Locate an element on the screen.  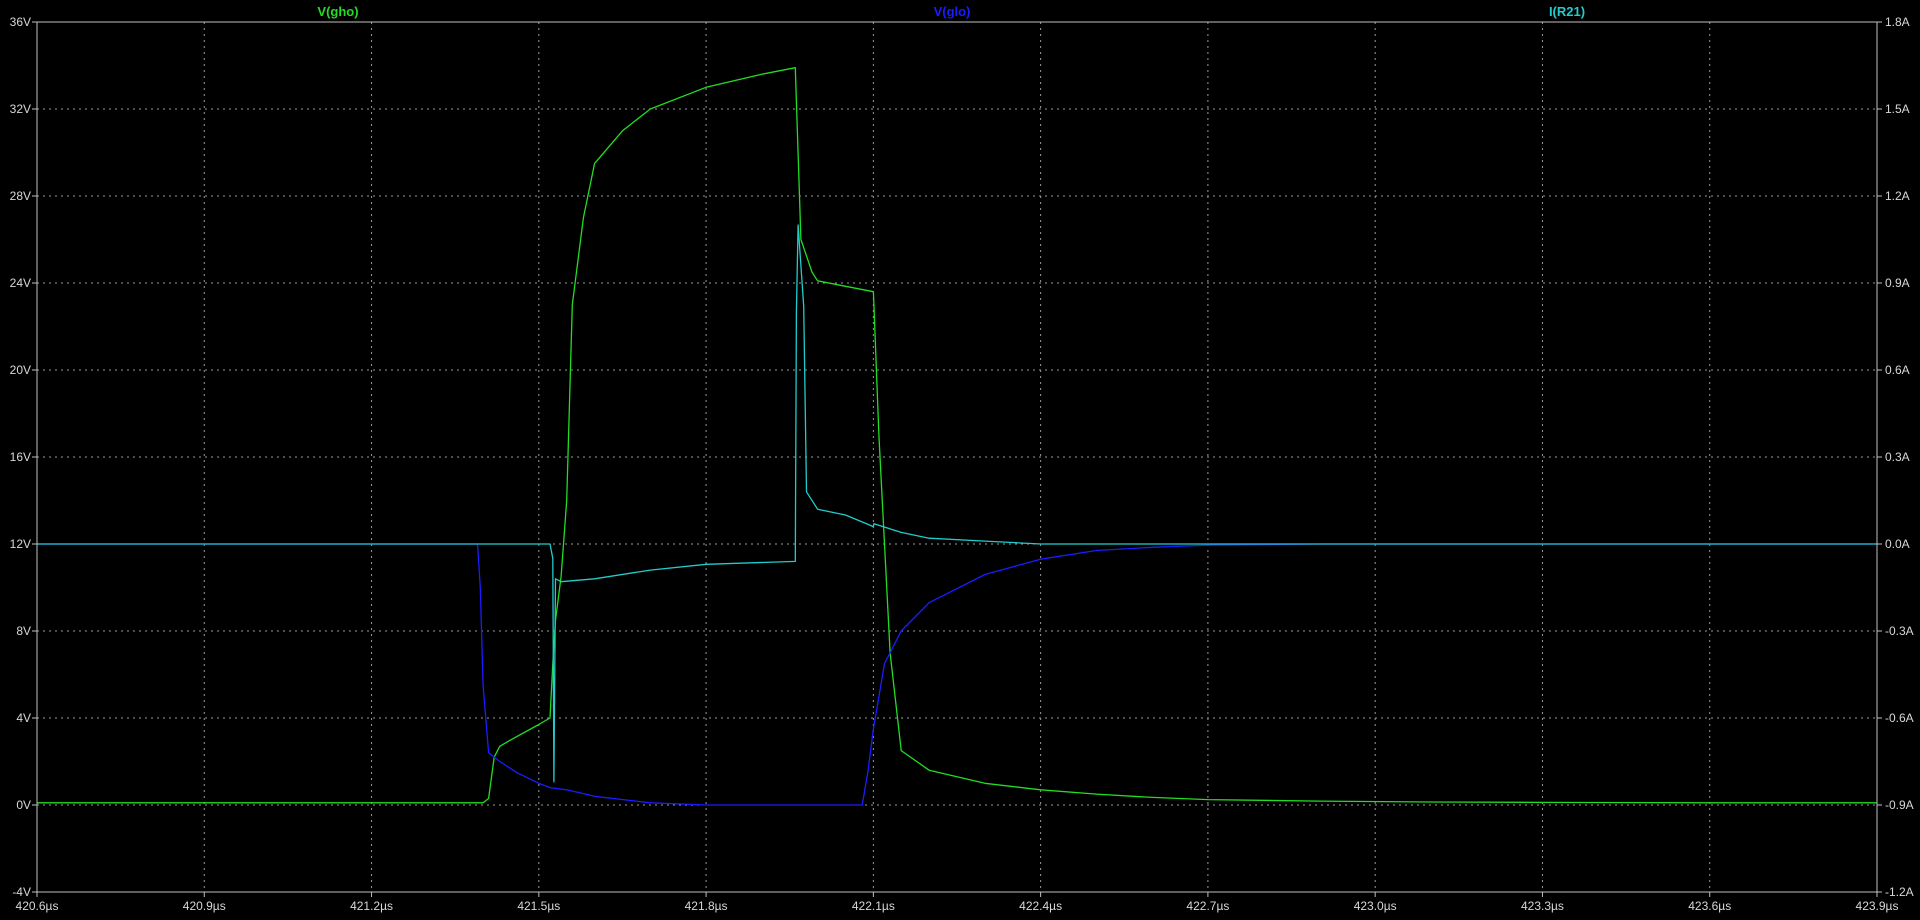
left-y-tick-label: 36V is located at coordinates (20, 22).